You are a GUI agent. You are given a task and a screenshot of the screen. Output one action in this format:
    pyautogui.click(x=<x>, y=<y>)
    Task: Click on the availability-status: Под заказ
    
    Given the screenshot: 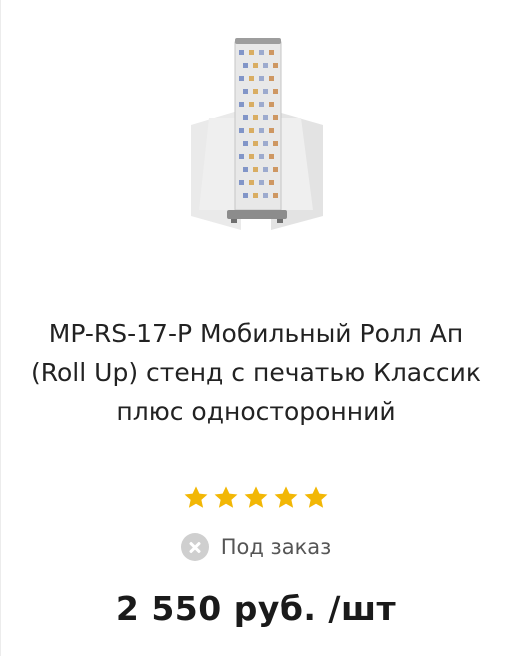 What is the action you would take?
    pyautogui.click(x=255, y=547)
    